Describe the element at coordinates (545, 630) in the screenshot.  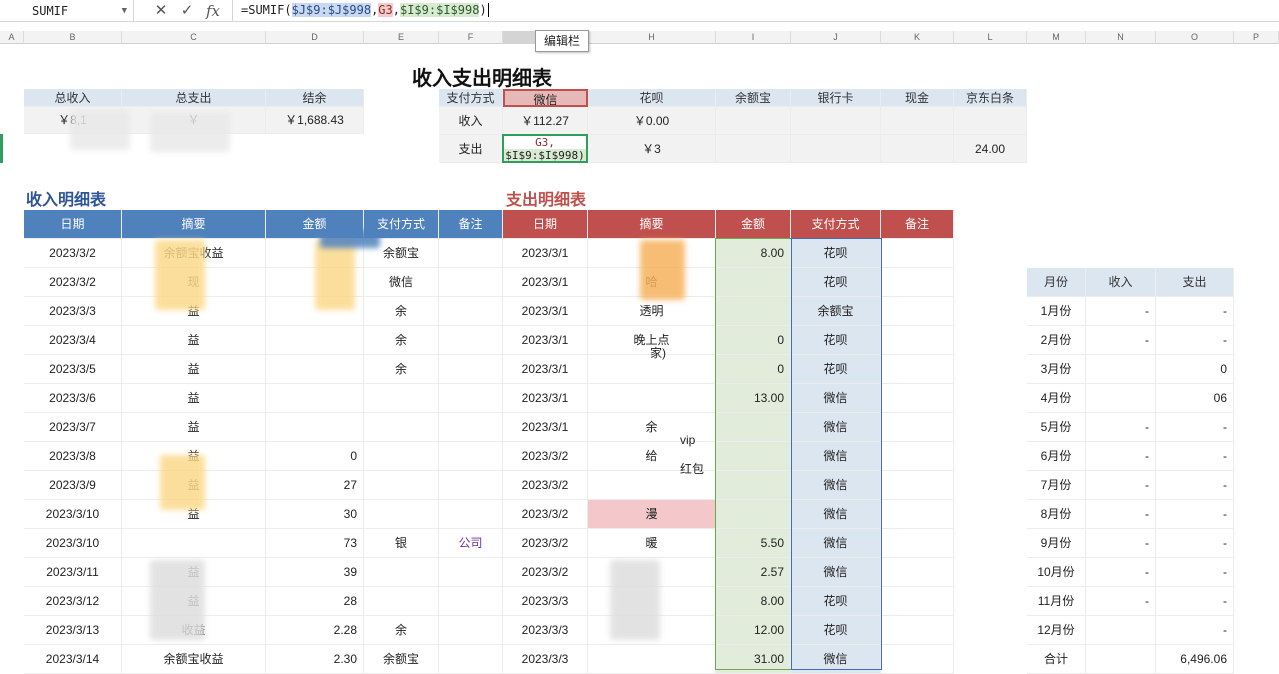
I see `expense-row-cell: 2023/3/3` at that location.